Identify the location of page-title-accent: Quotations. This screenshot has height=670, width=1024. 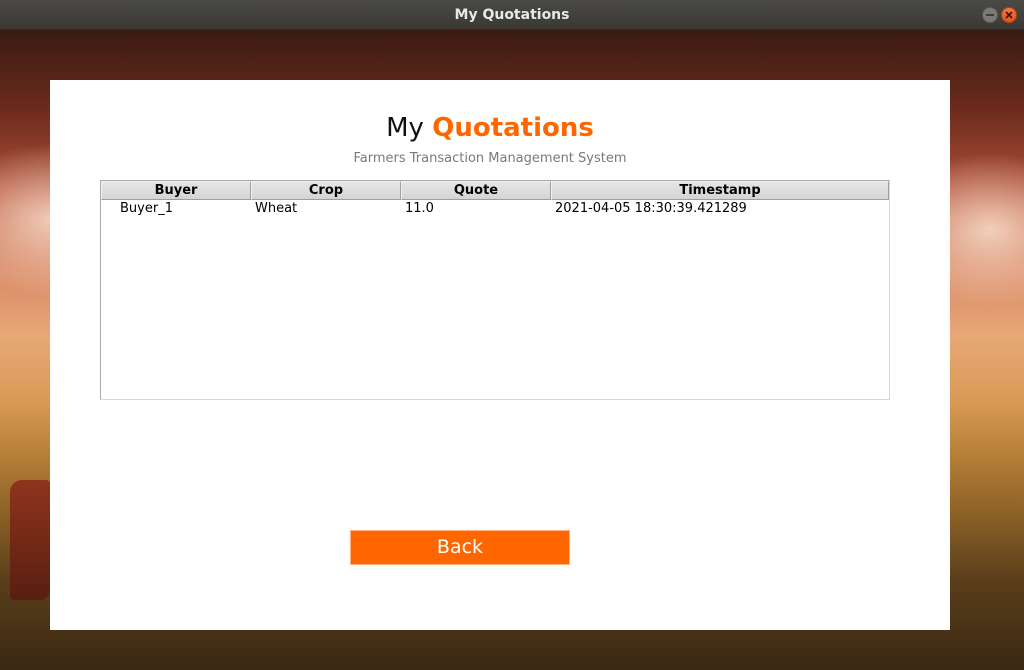
(513, 128).